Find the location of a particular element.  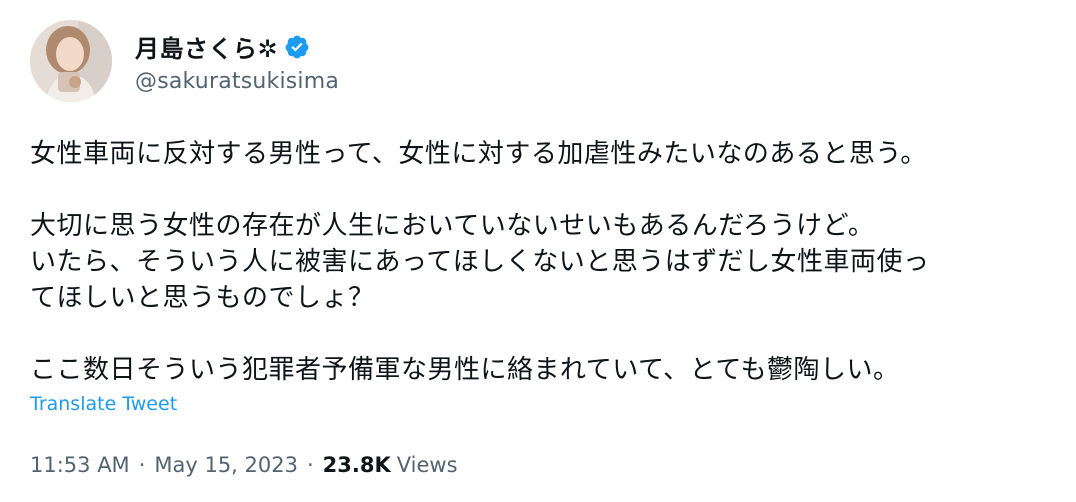

tweet-line: ここ数日そういう犯罪者予備軍な男性に絡まれていて、とても鬱陶しい。 is located at coordinates (465, 370).